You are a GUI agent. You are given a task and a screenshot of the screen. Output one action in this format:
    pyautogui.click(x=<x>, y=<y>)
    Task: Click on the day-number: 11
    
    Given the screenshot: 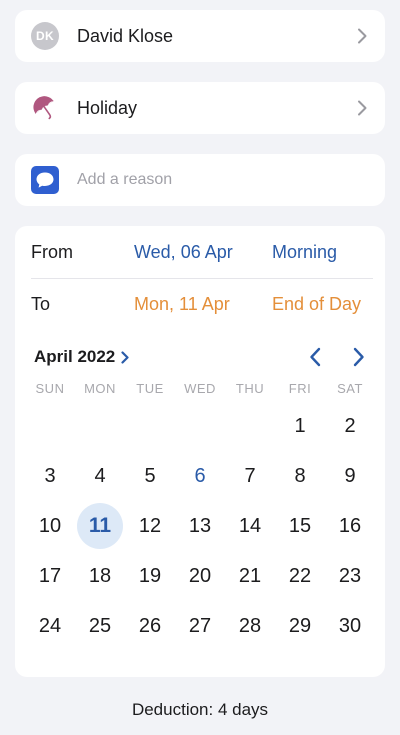 What is the action you would take?
    pyautogui.click(x=100, y=525)
    